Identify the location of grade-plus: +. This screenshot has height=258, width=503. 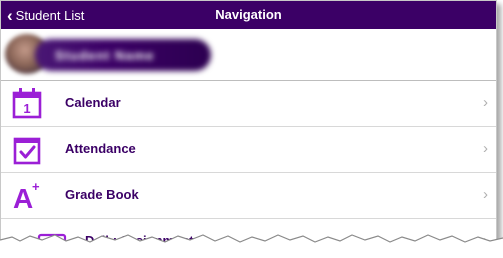
(36, 186).